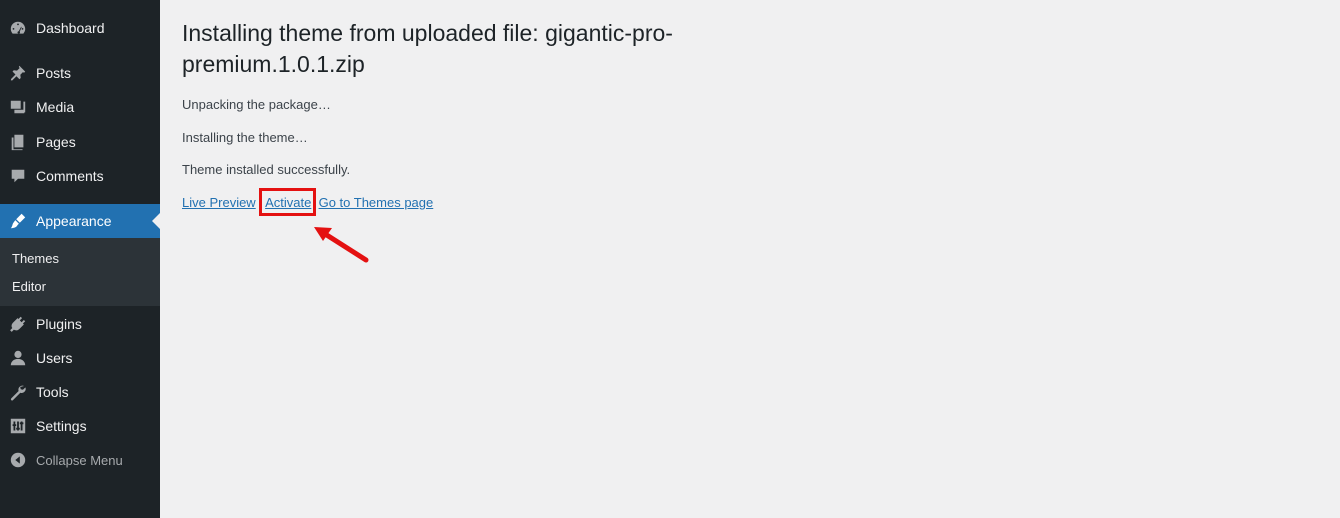 This screenshot has width=1340, height=518. Describe the element at coordinates (55, 107) in the screenshot. I see `sidebar-item-label: Media` at that location.